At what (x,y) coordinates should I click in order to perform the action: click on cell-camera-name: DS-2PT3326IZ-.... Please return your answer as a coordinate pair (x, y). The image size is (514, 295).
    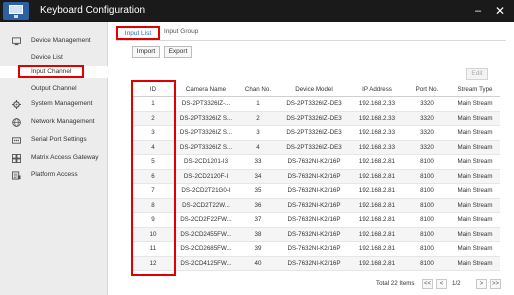
    Looking at the image, I should click on (206, 104).